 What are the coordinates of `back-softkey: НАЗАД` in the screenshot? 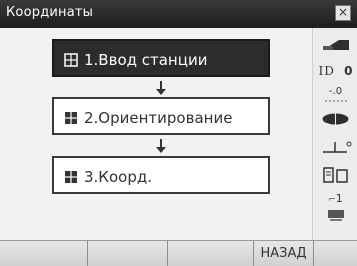 It's located at (284, 253).